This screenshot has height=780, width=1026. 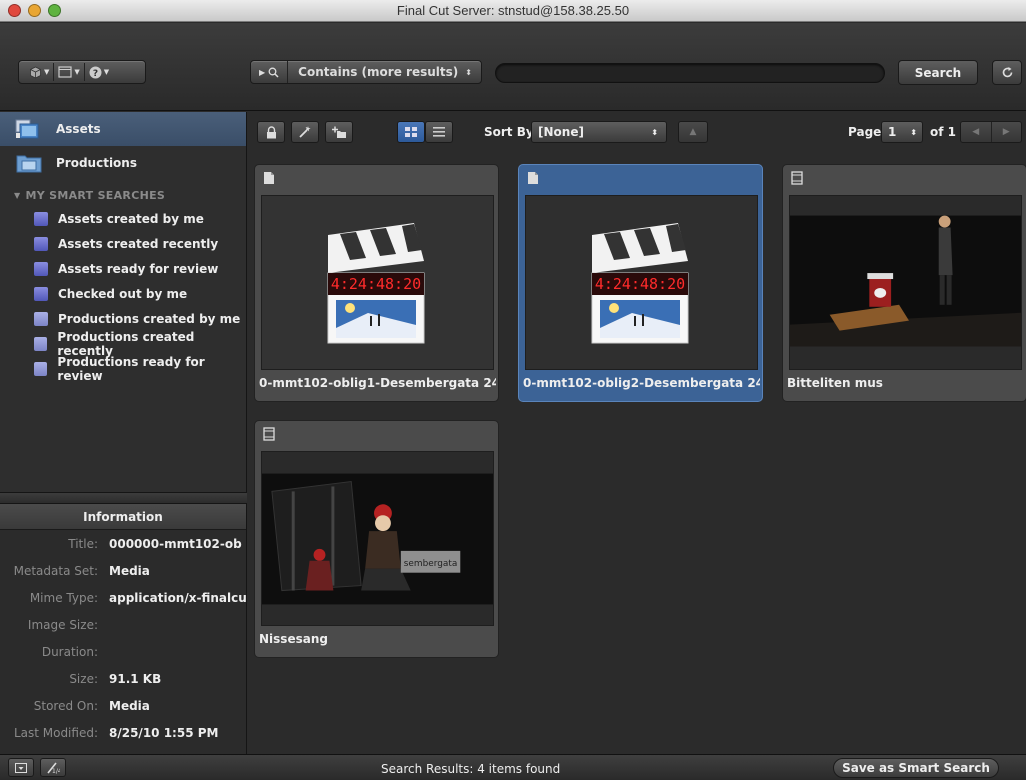 I want to click on smart-search-item: Assets ready for review, so click(x=123, y=268).